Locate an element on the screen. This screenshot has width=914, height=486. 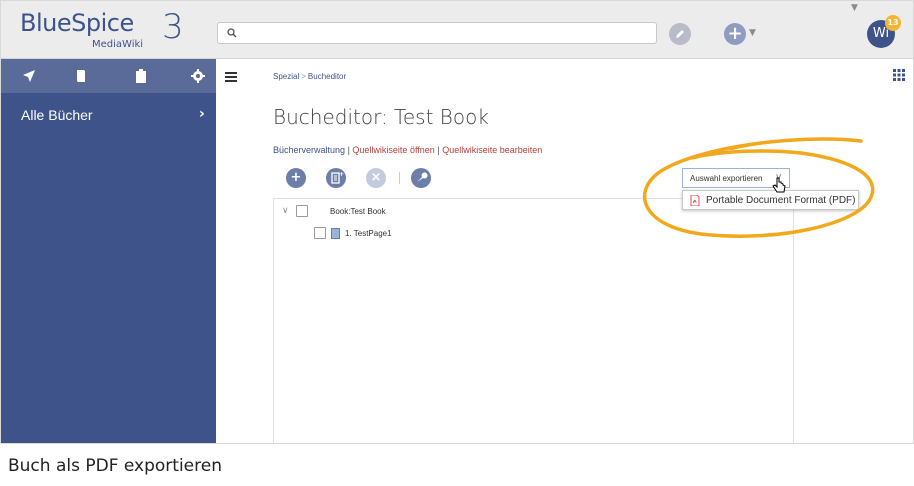
remove-button: × is located at coordinates (376, 178).